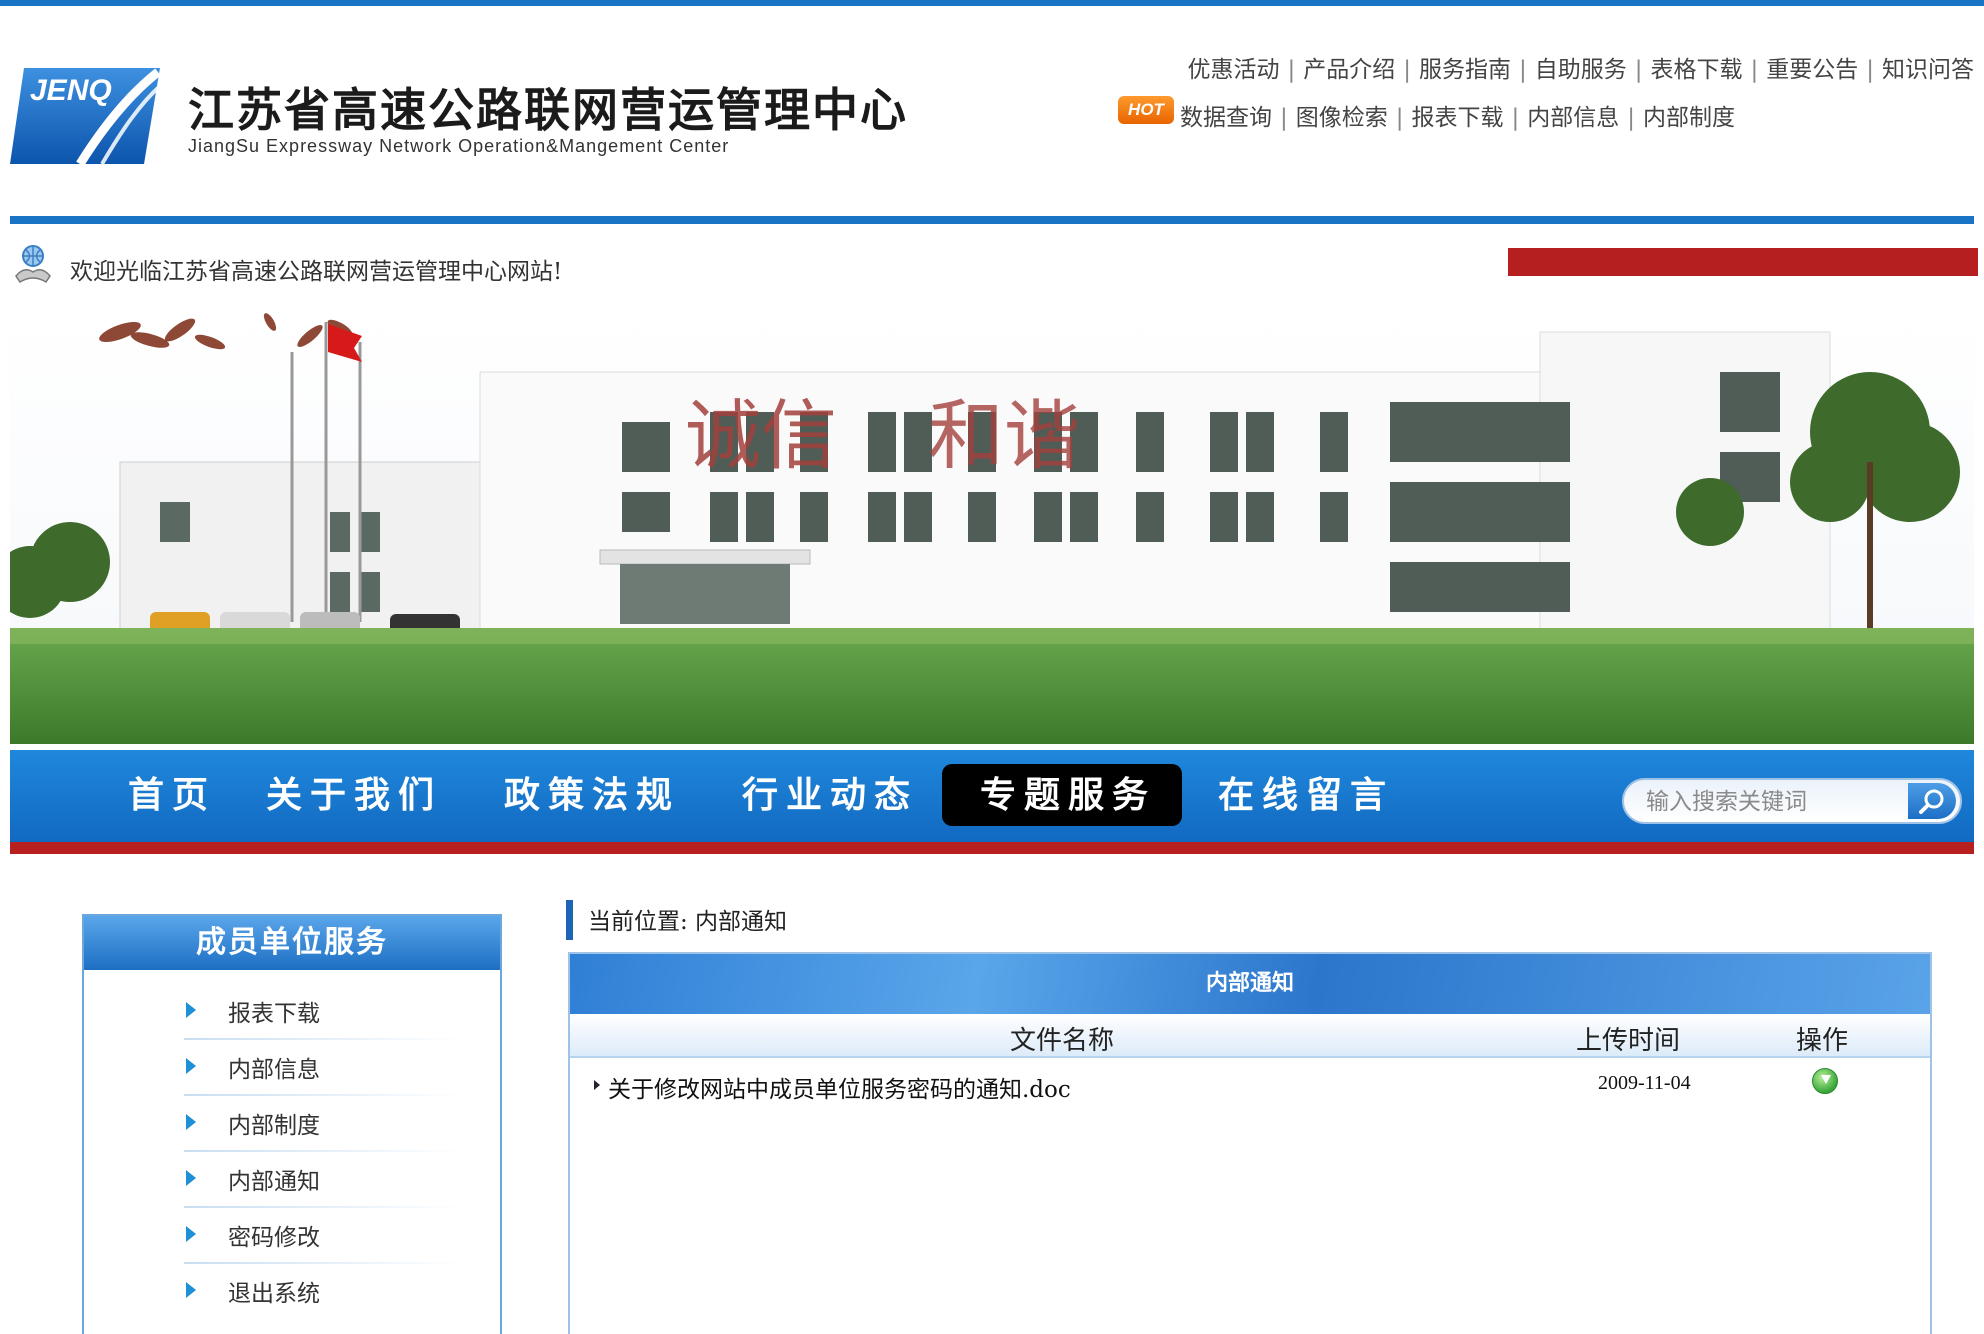 This screenshot has width=1984, height=1334. Describe the element at coordinates (1822, 1041) in the screenshot. I see `column-header-action: 操作` at that location.